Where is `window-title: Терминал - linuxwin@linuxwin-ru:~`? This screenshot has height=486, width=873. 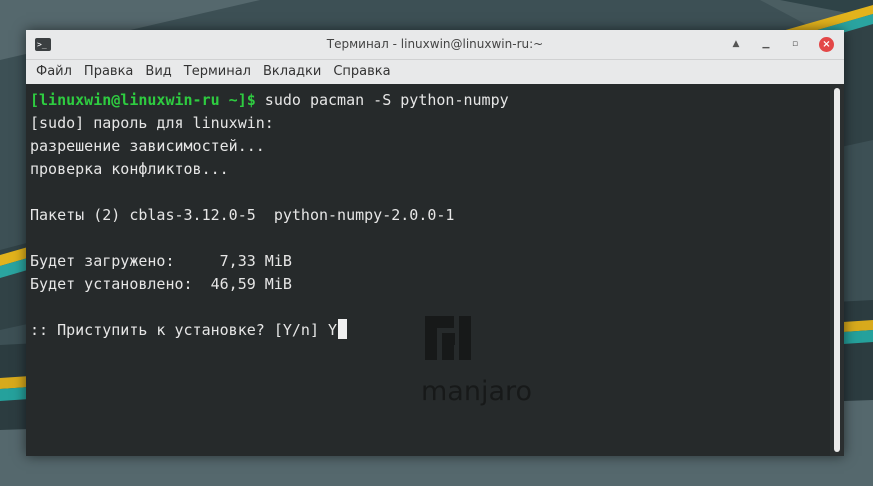
window-title: Терминал - linuxwin@linuxwin-ru:~ is located at coordinates (435, 44).